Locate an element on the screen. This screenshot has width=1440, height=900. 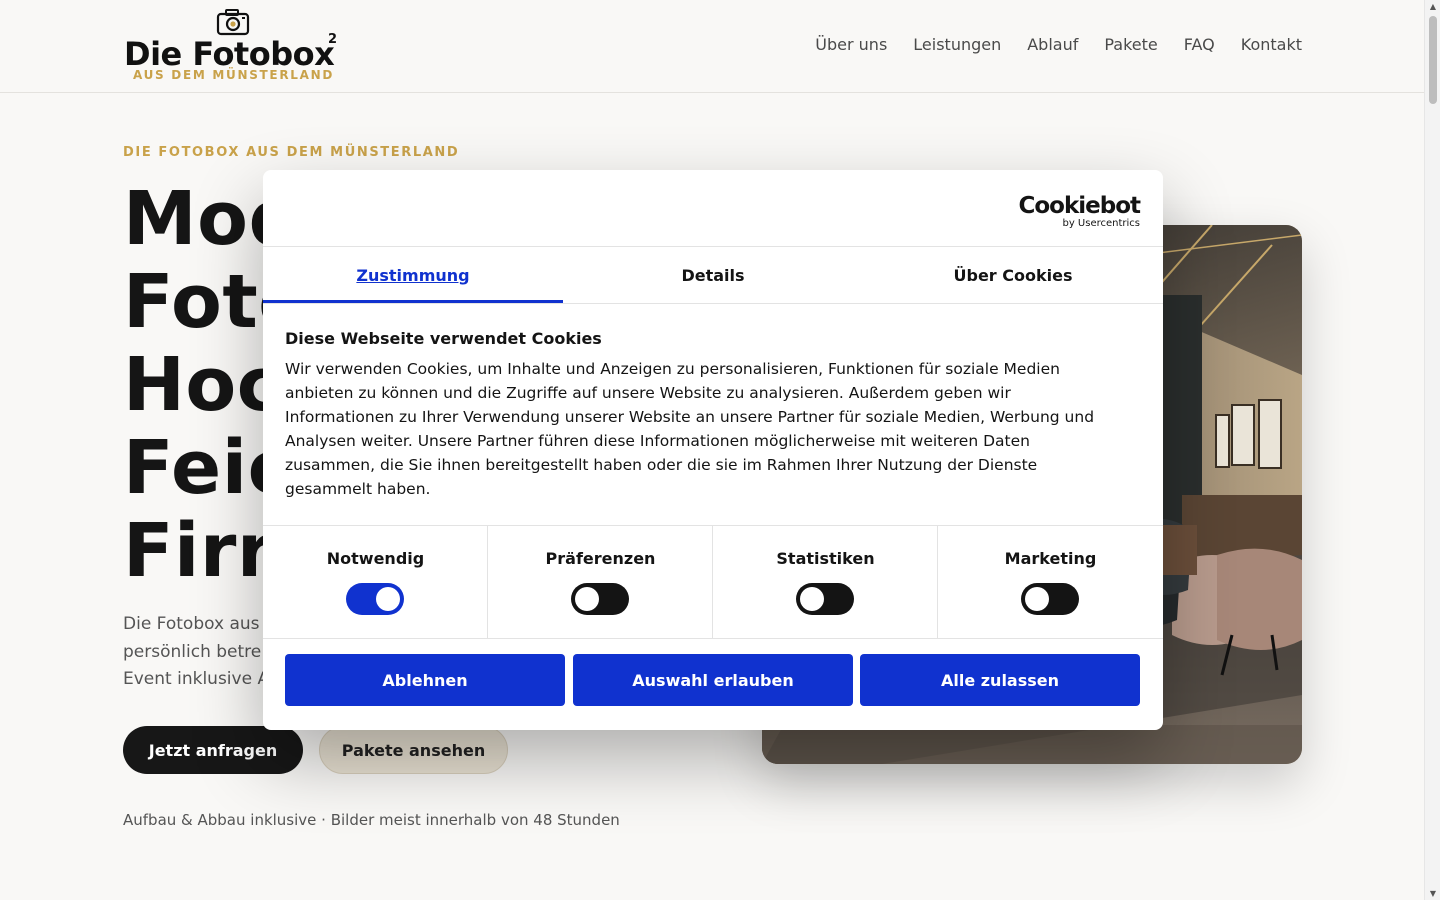
scrollbar-thumb is located at coordinates (1433, 60).